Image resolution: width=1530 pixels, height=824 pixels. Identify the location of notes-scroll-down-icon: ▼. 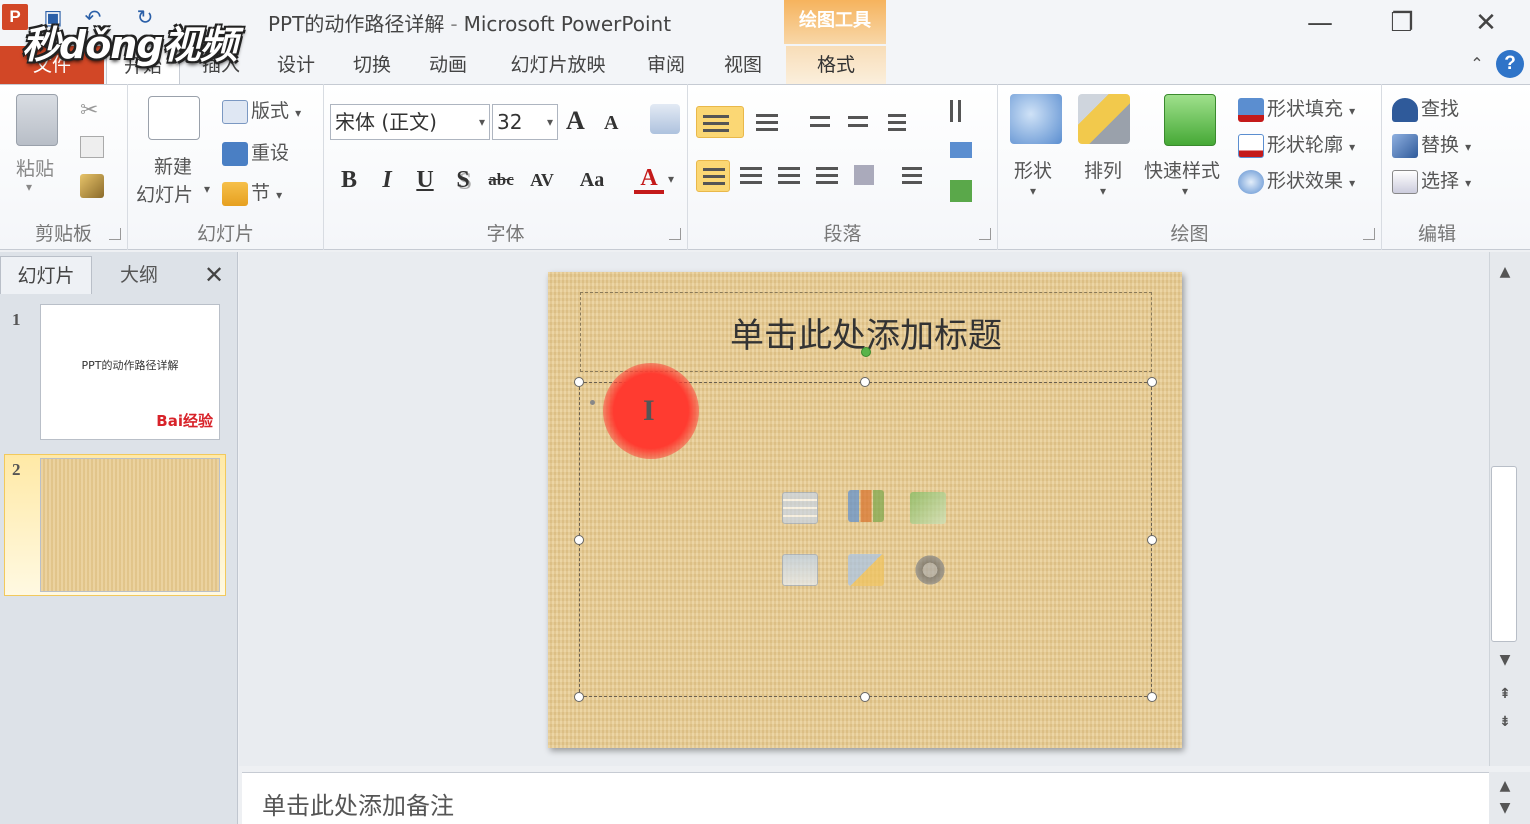
(1505, 808).